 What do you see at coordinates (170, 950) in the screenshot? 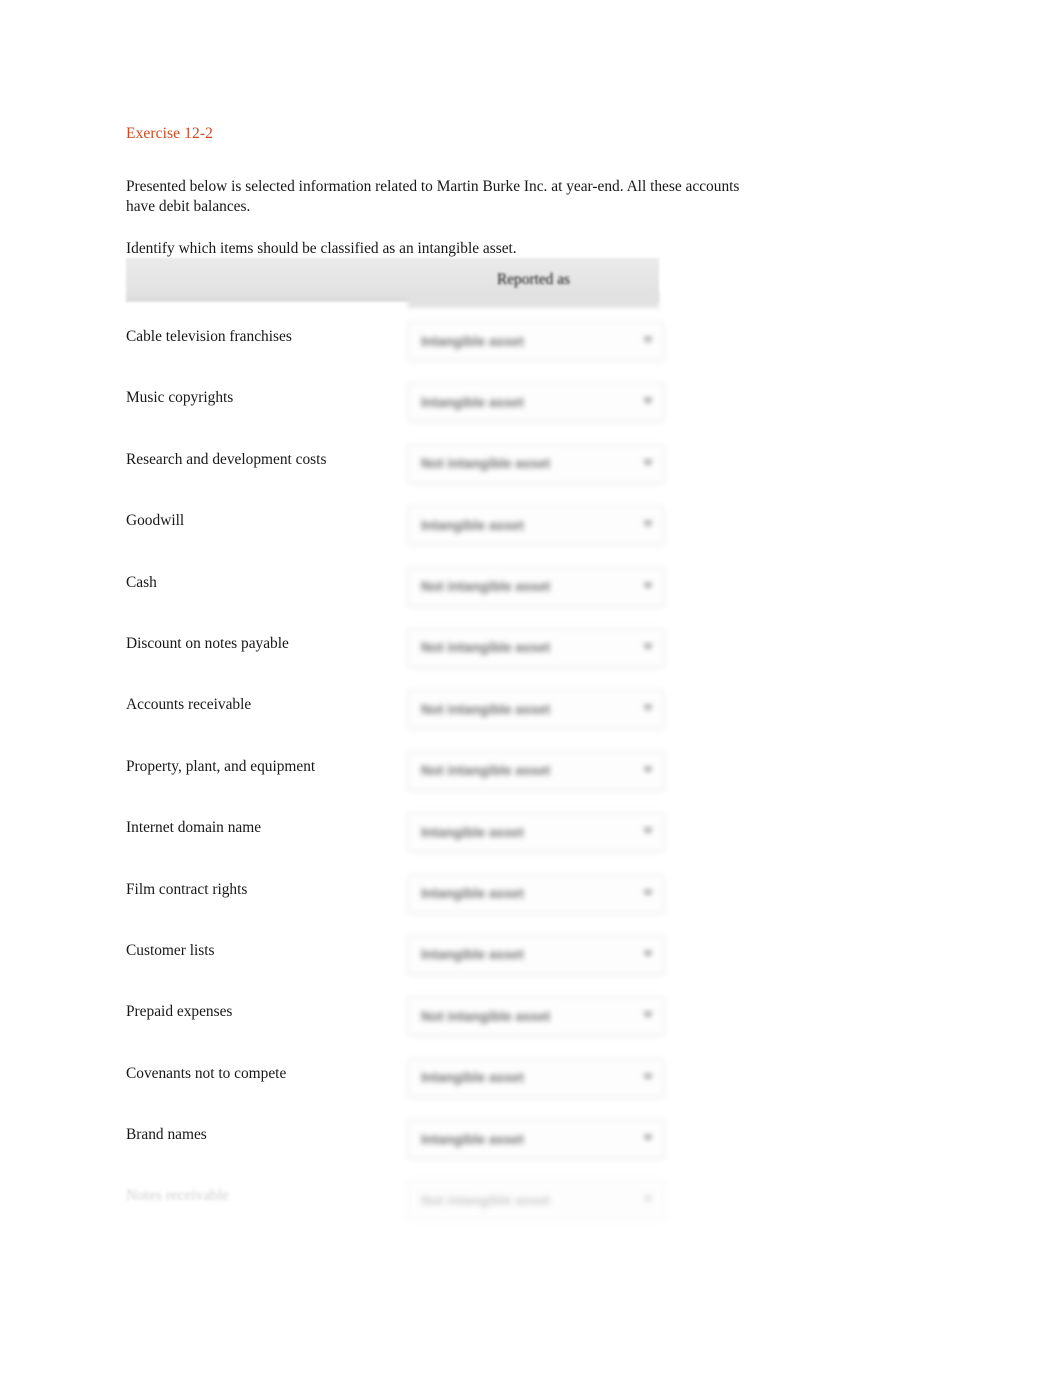
I see `row-item-label: Customer lists` at bounding box center [170, 950].